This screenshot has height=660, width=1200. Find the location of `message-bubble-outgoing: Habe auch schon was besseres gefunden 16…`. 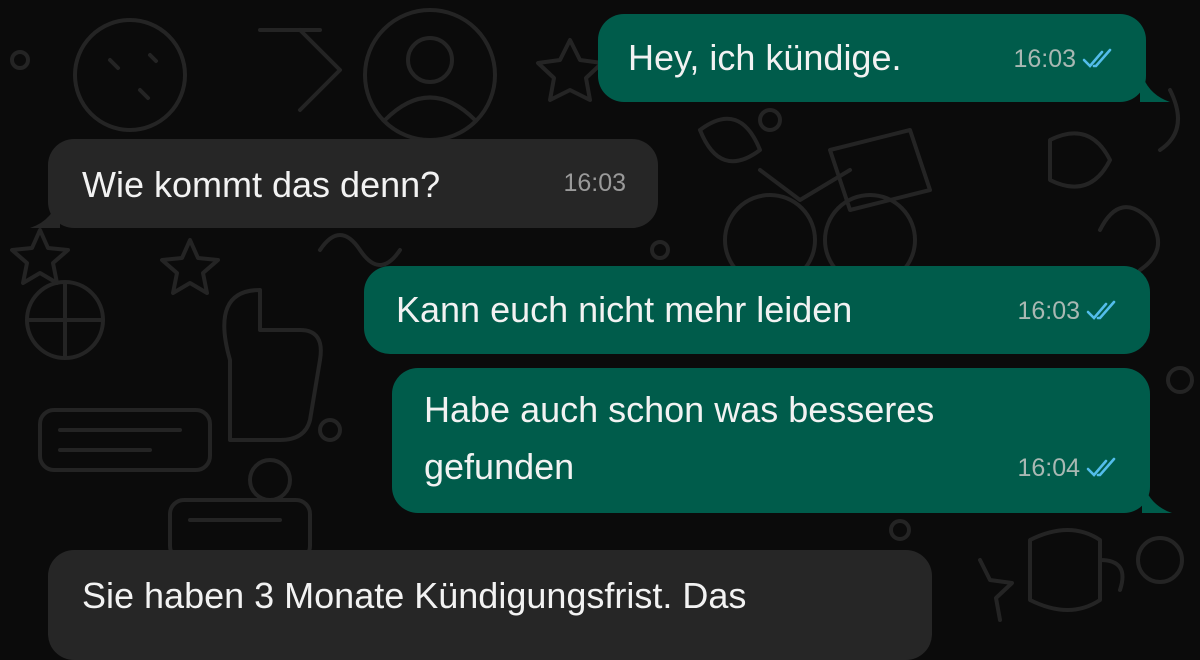

message-bubble-outgoing: Habe auch schon was besseres gefunden 16… is located at coordinates (771, 440).